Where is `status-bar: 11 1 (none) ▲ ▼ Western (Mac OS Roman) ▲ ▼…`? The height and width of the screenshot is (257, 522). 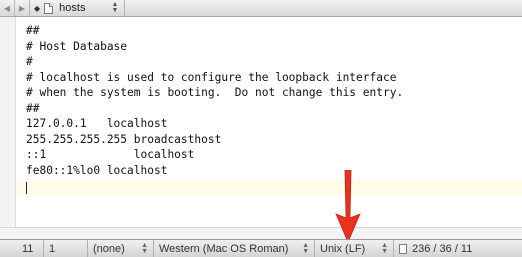 status-bar: 11 1 (none) ▲ ▼ Western (Mac OS Roman) ▲ ▼… is located at coordinates (261, 248).